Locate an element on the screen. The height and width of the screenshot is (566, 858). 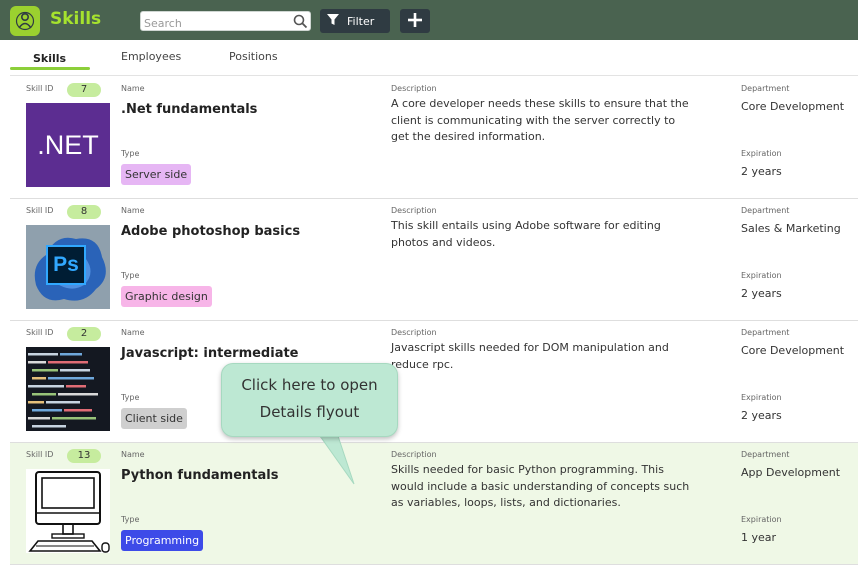
plus-icon is located at coordinates (415, 21).